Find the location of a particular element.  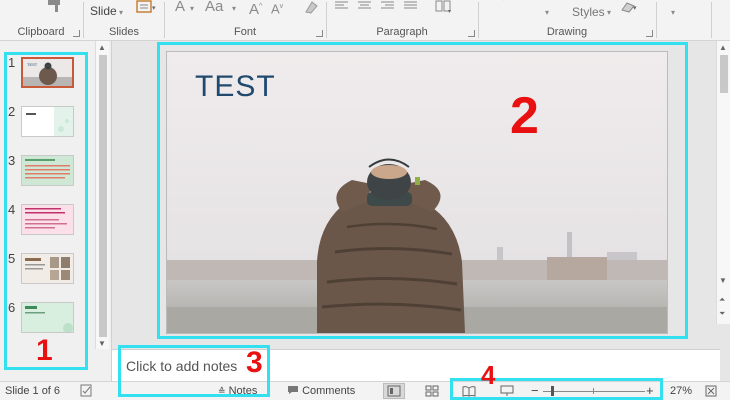

thumbnail-scrollbar: ▲ ▼ is located at coordinates (102, 195).